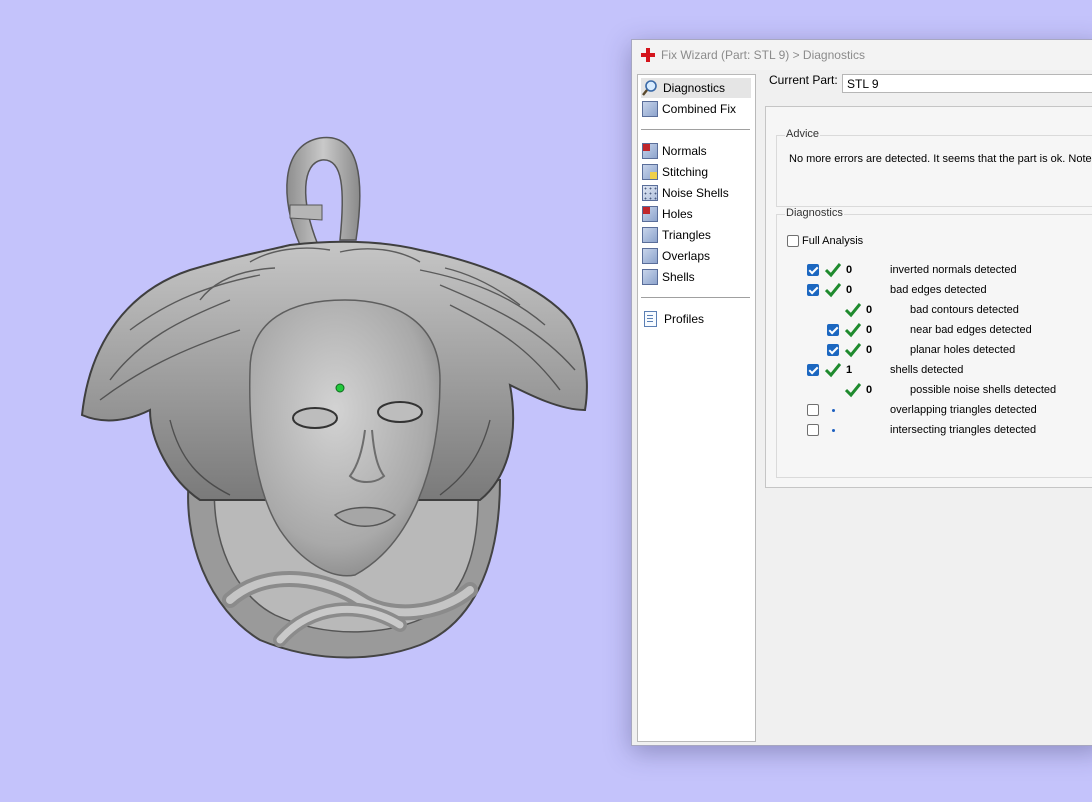  I want to click on diagnostic-row: 0 planar holes detected, so click(934, 350).